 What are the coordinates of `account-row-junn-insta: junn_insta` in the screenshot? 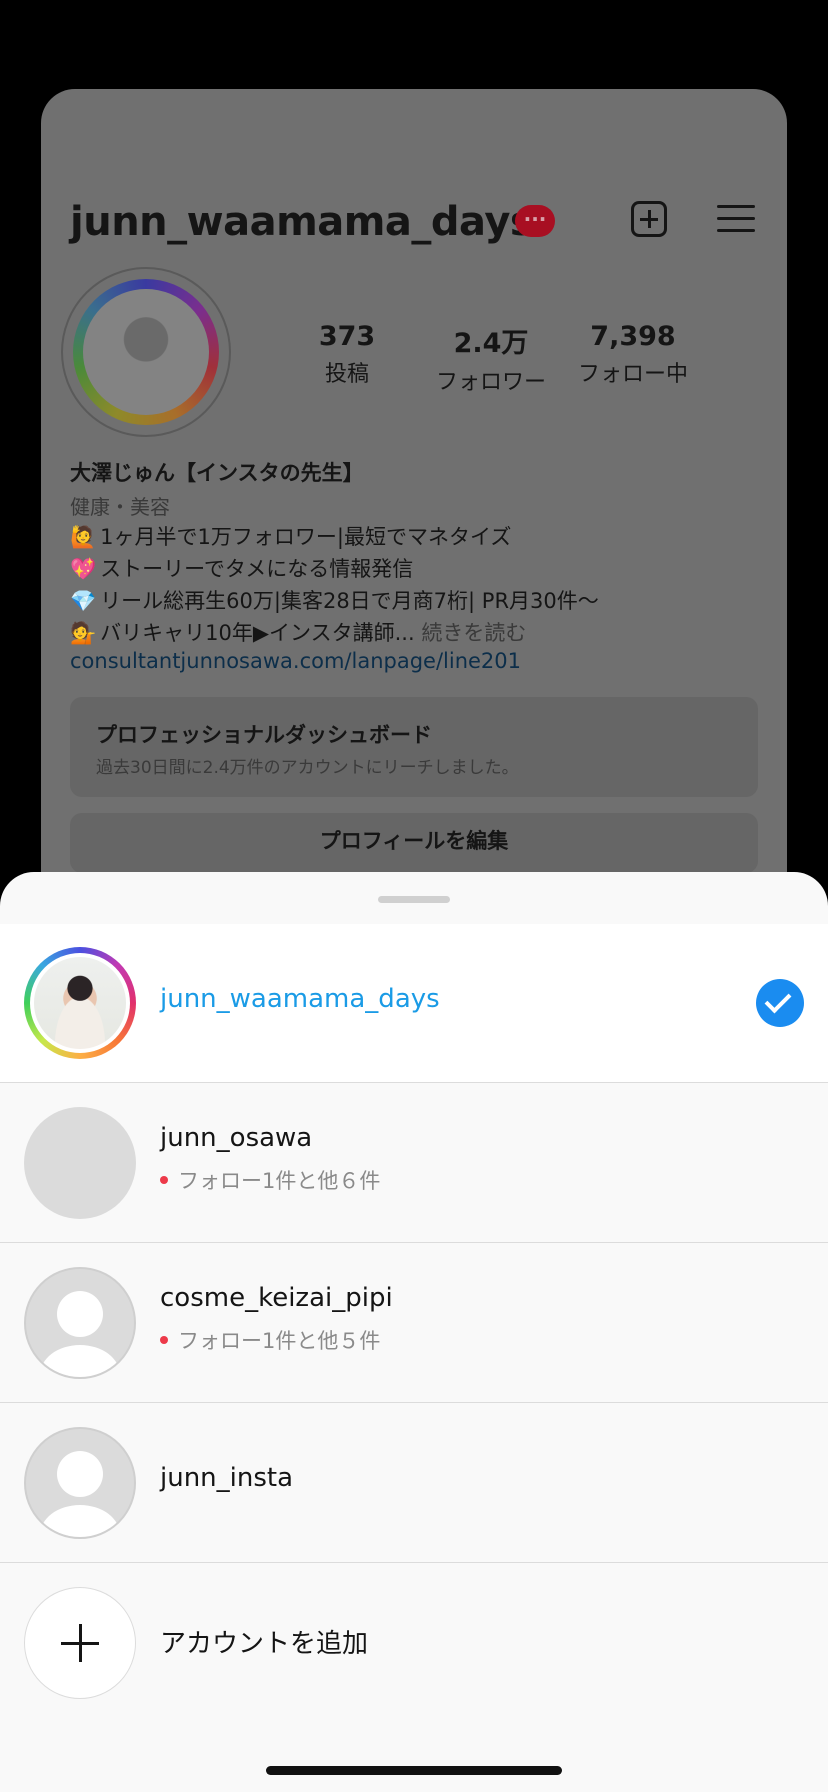 It's located at (414, 1483).